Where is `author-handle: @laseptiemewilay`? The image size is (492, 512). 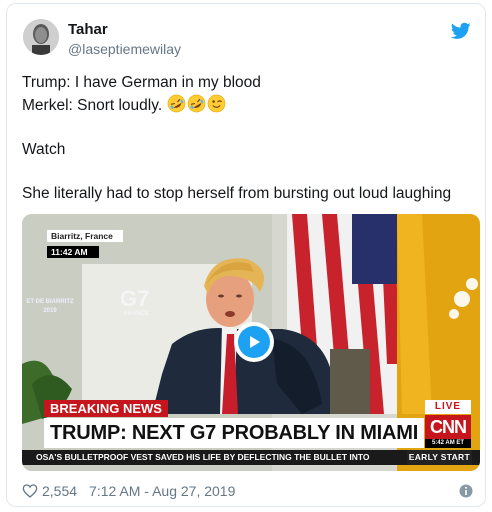
author-handle: @laseptiemewilay is located at coordinates (124, 49).